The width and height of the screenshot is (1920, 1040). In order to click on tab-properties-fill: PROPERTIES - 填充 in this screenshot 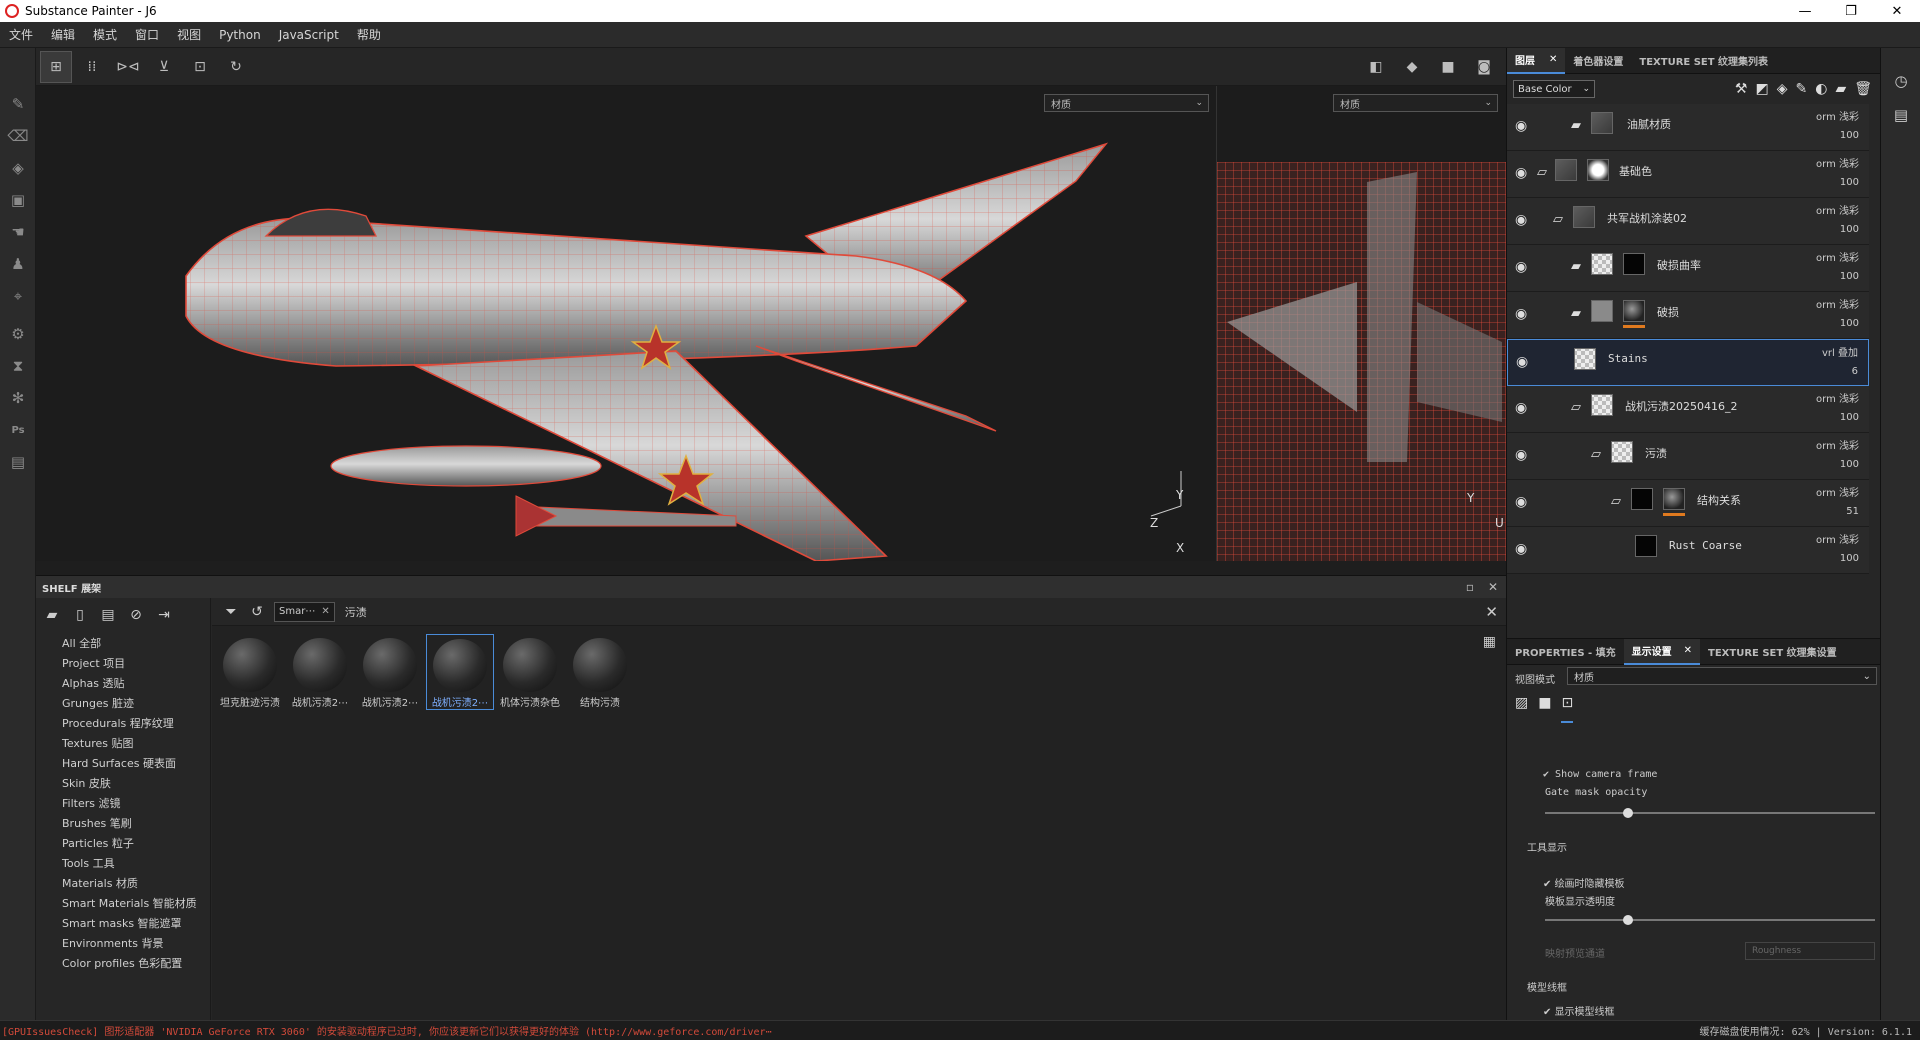, I will do `click(1565, 652)`.